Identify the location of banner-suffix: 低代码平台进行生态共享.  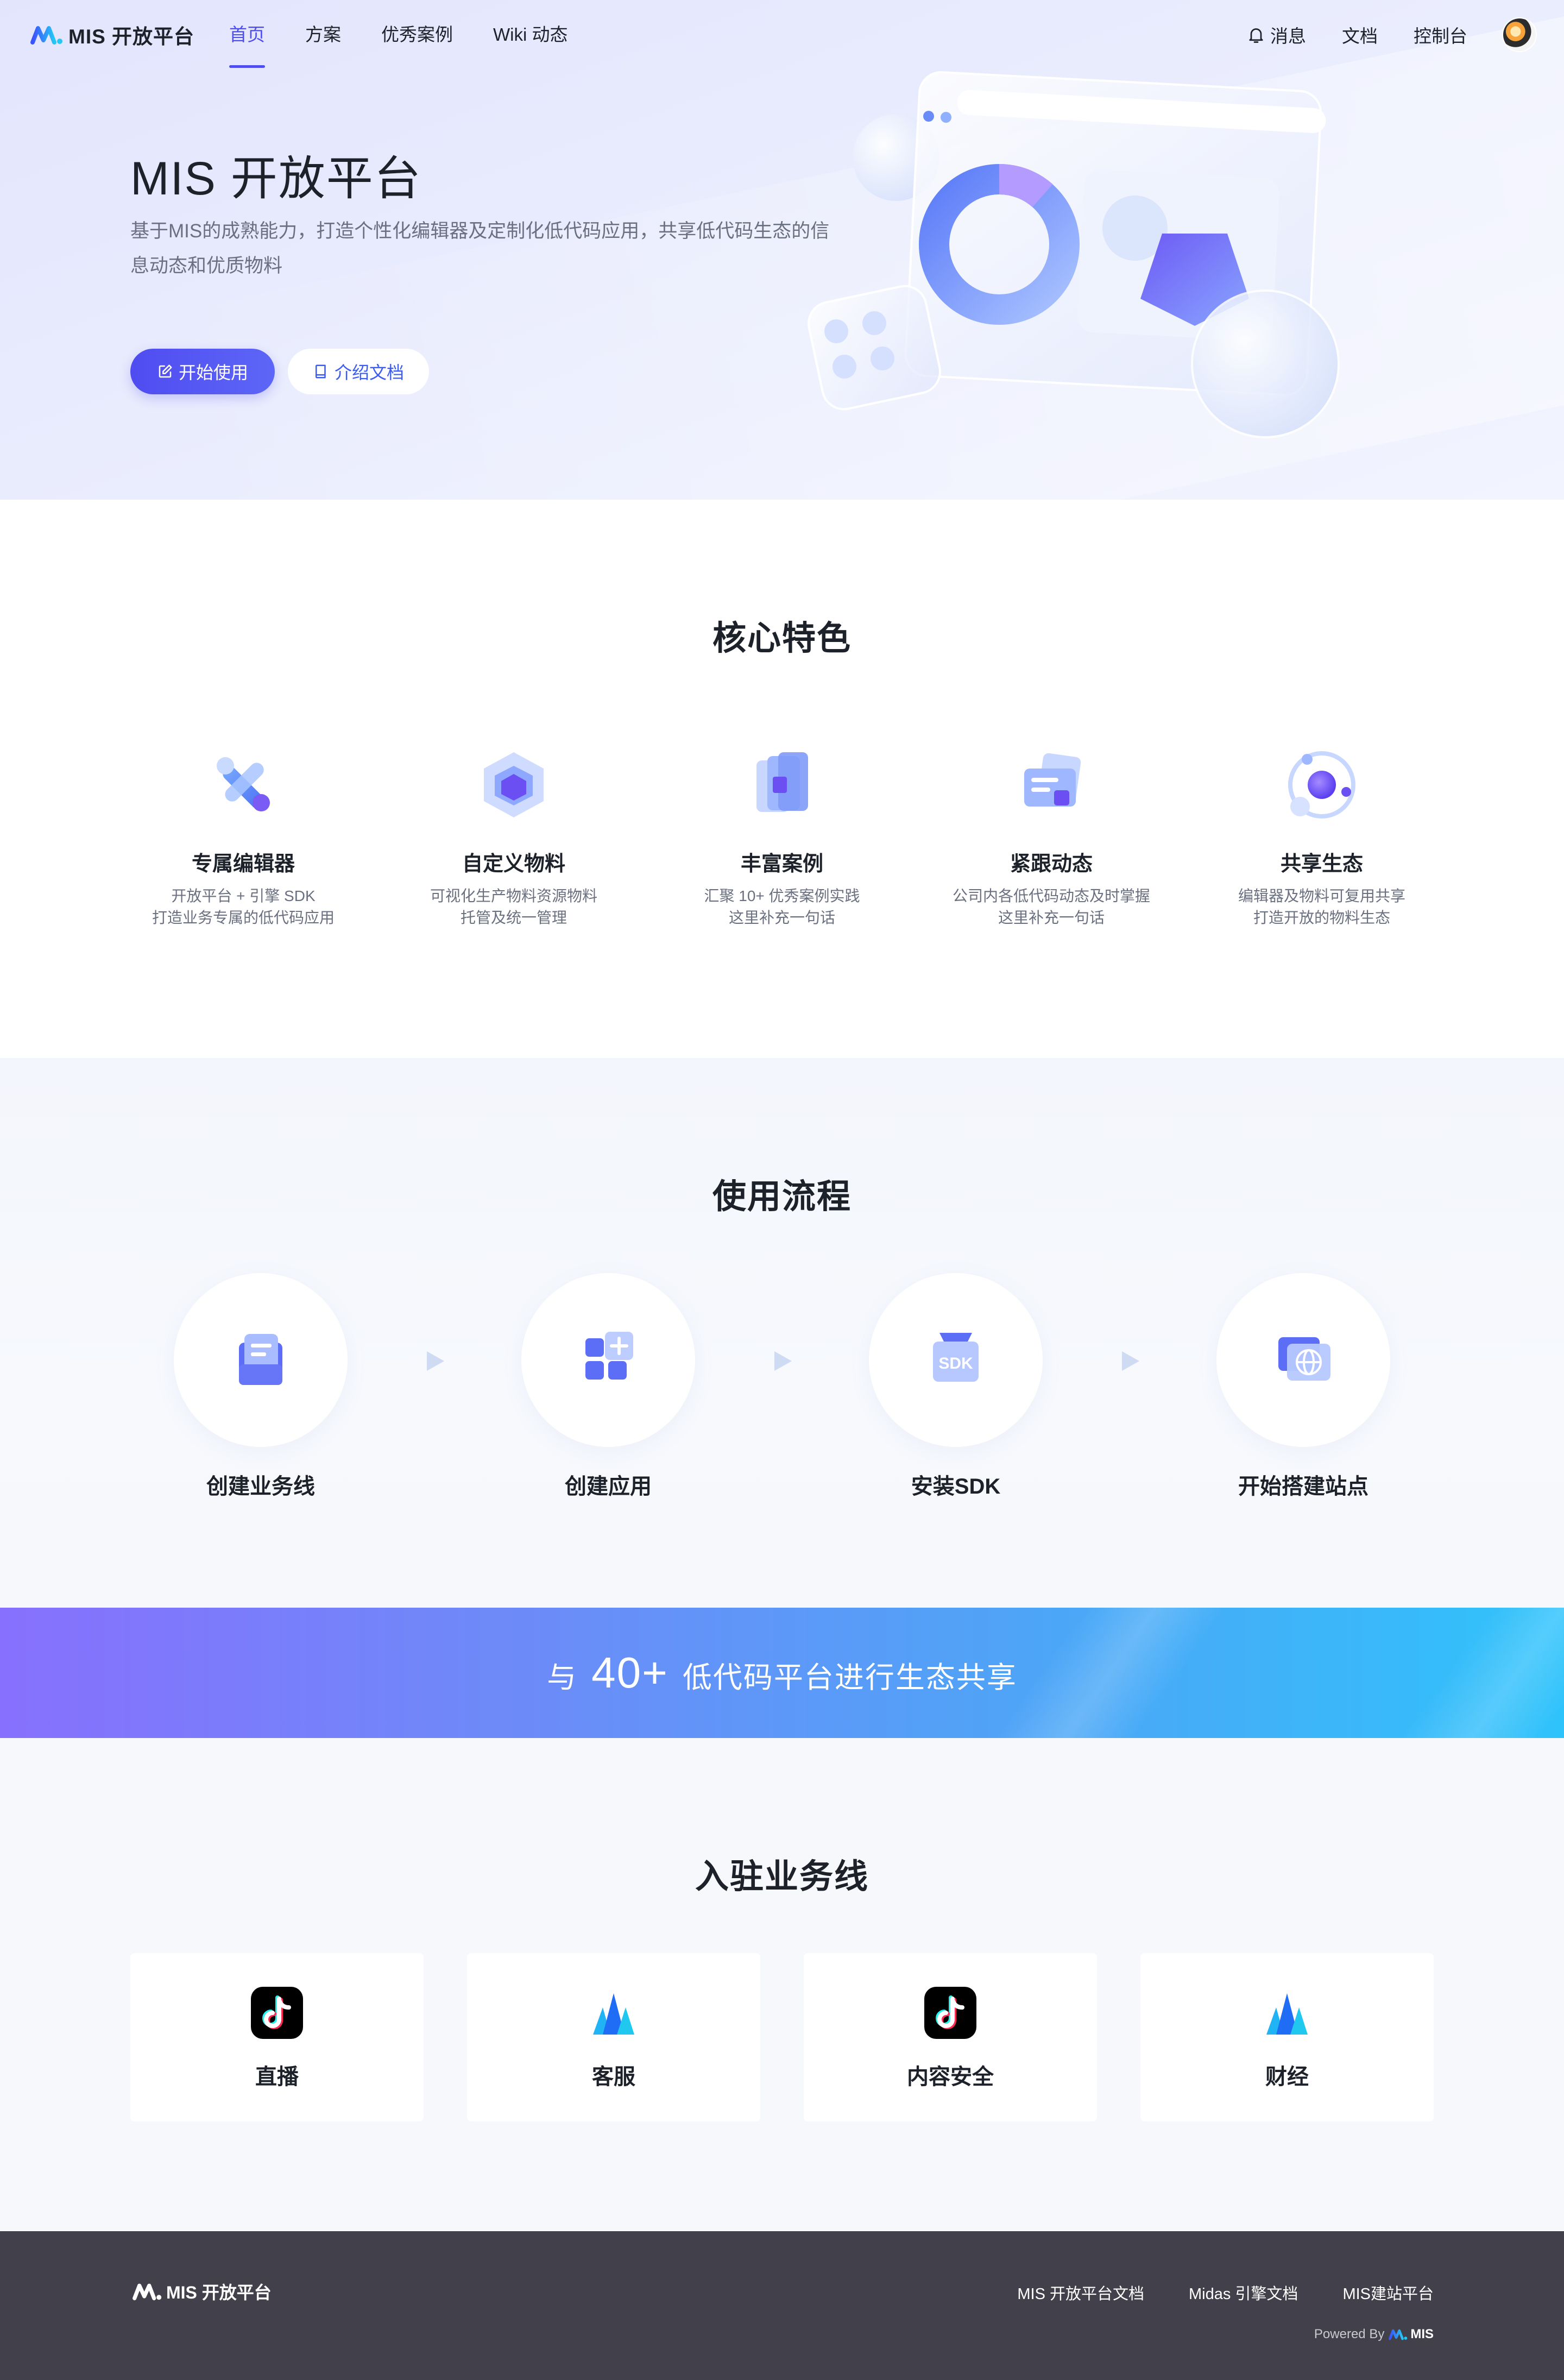
(849, 1677).